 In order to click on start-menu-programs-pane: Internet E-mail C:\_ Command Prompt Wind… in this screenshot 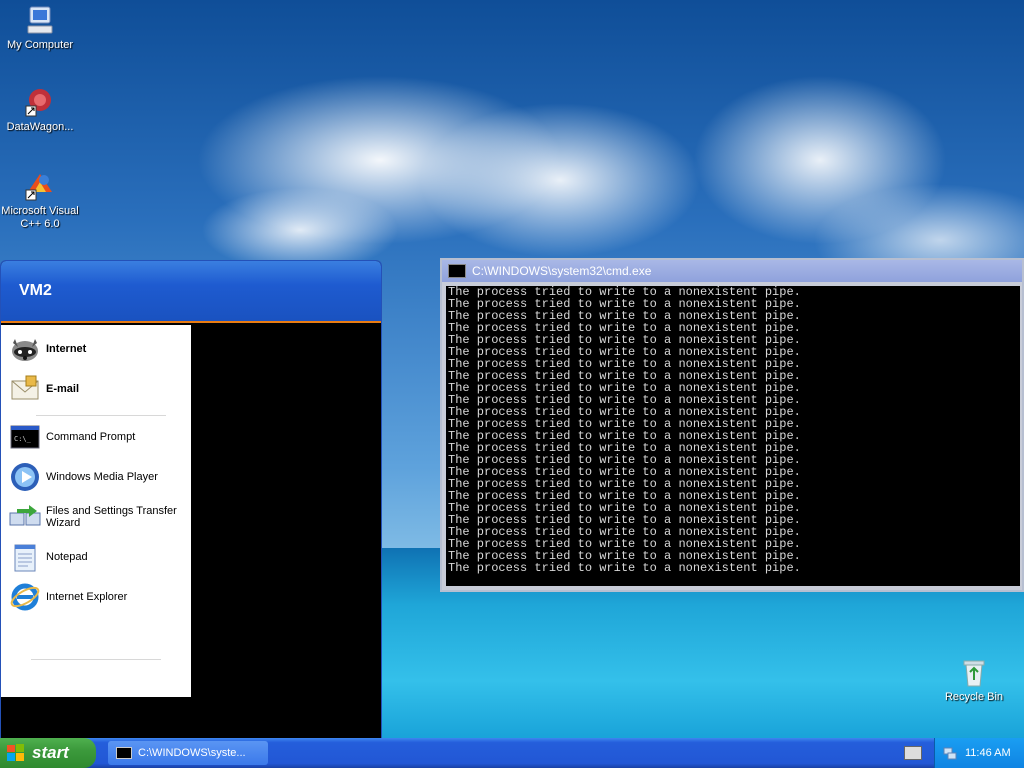, I will do `click(96, 511)`.